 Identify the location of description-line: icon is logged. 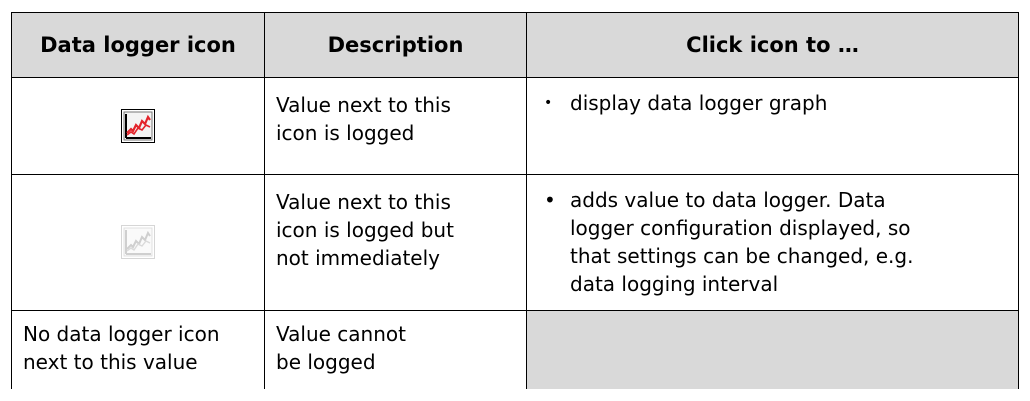
(345, 133).